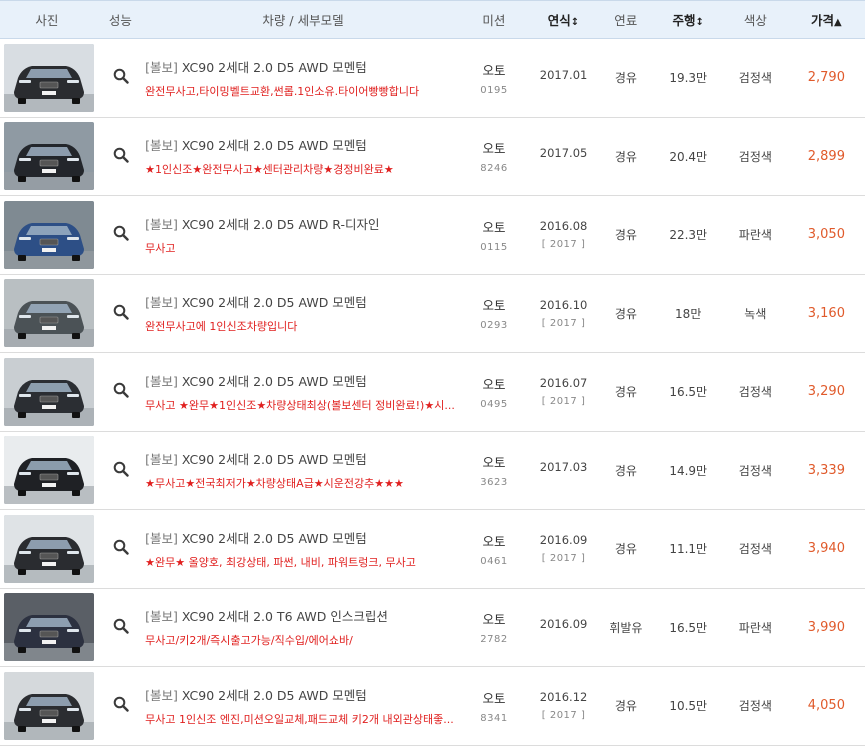  Describe the element at coordinates (755, 235) in the screenshot. I see `color: 파란색` at that location.